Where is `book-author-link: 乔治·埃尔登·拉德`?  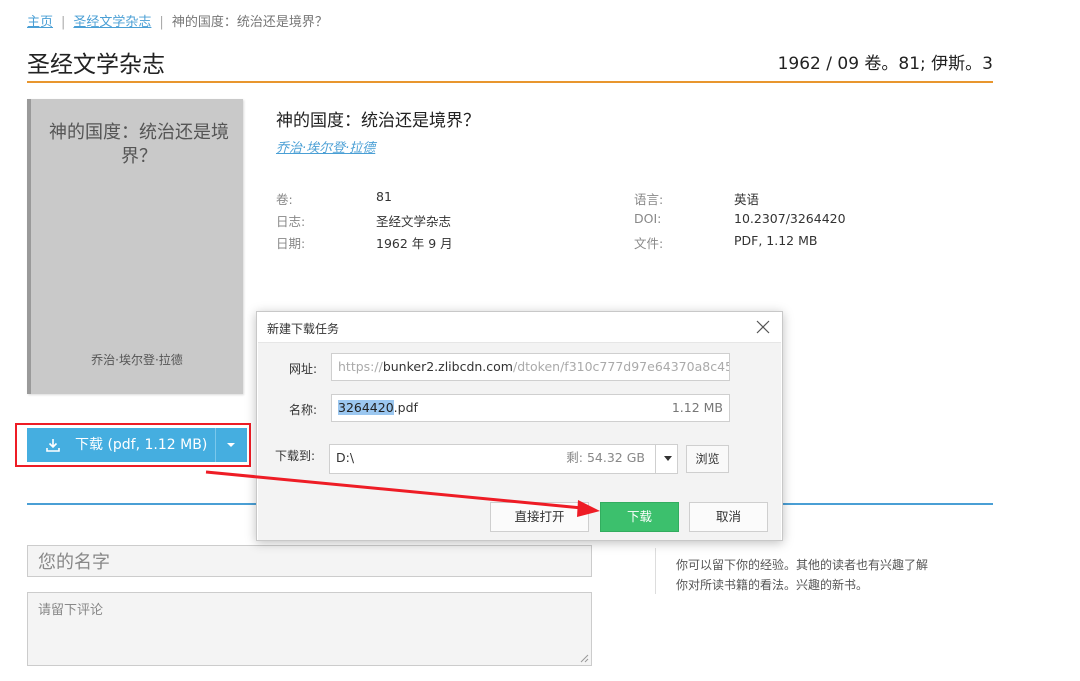
book-author-link: 乔治·埃尔登·拉德 is located at coordinates (325, 146).